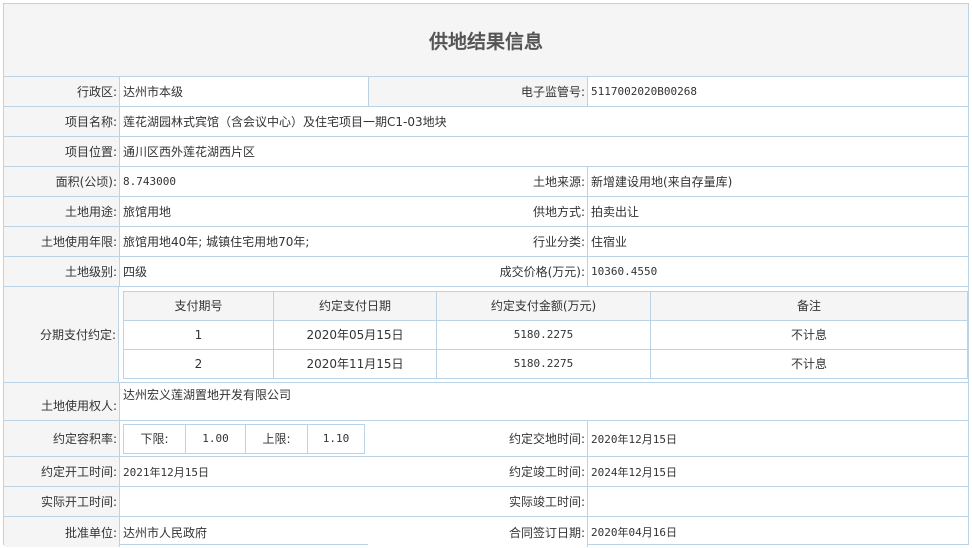  What do you see at coordinates (624, 271) in the screenshot?
I see `price-value: 10360.4550` at bounding box center [624, 271].